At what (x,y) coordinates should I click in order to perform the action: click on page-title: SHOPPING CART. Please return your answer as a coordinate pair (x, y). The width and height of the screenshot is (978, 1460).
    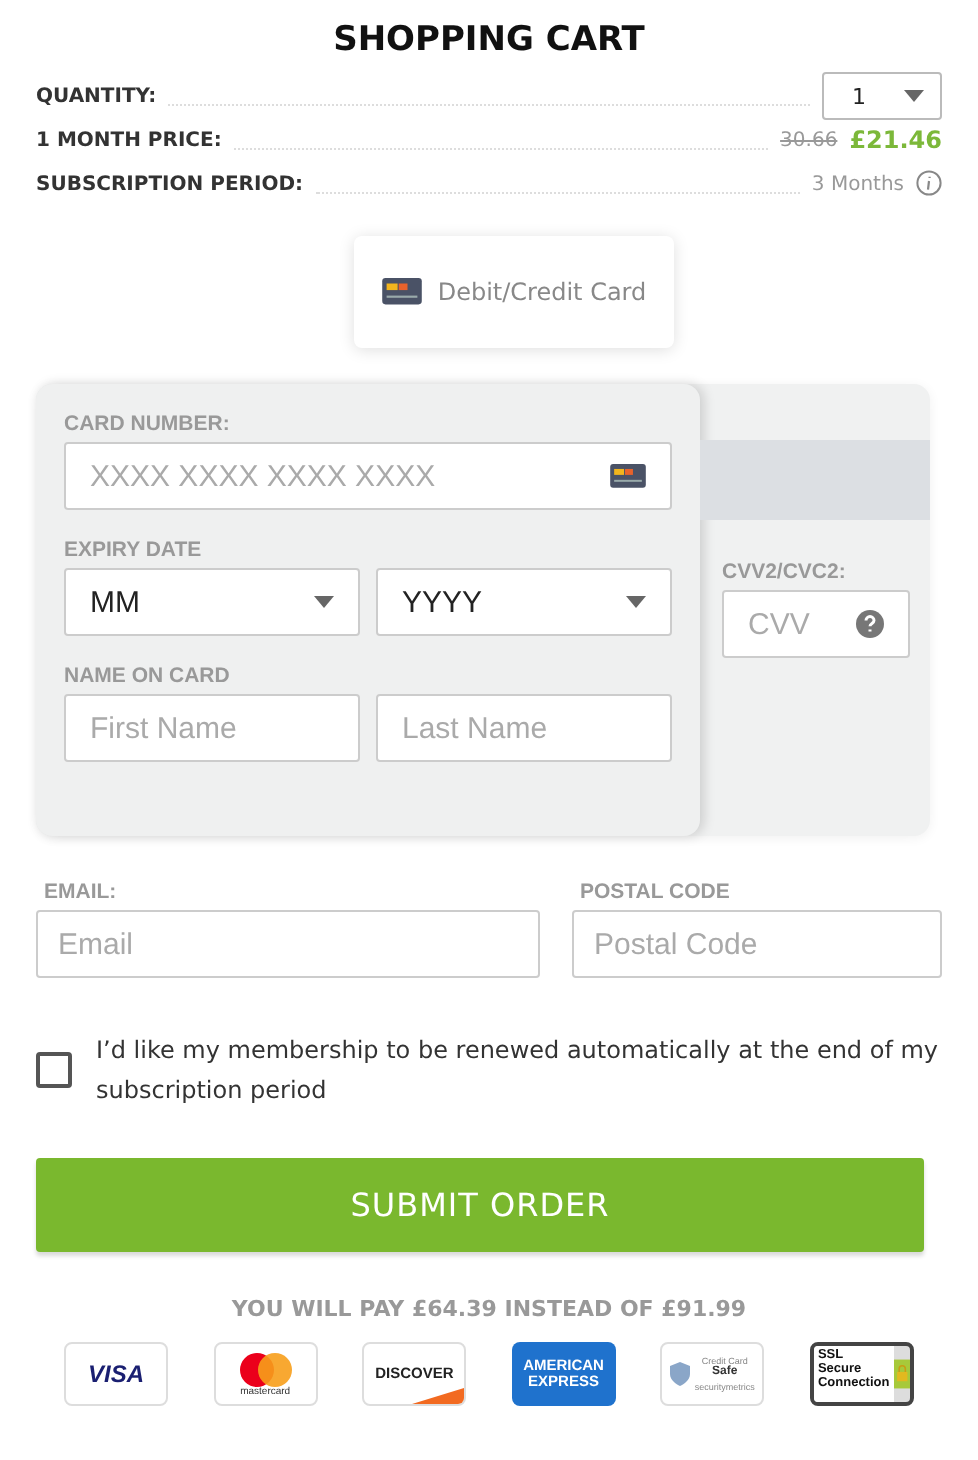
    Looking at the image, I should click on (489, 40).